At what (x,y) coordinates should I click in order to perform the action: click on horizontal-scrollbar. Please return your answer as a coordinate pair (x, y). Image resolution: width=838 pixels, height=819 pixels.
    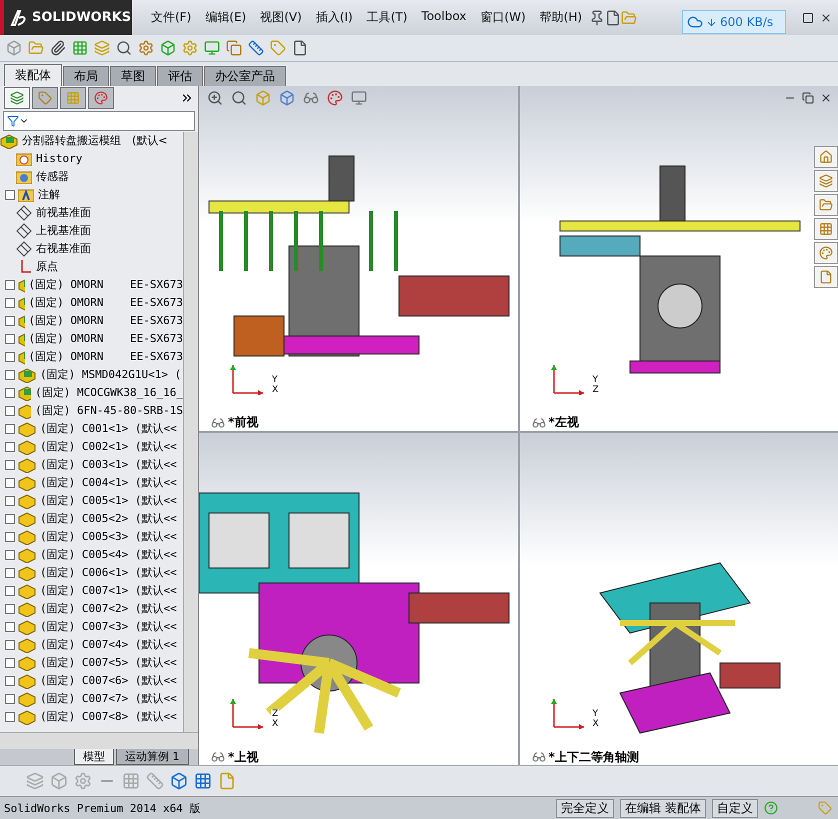
    Looking at the image, I should click on (99, 741).